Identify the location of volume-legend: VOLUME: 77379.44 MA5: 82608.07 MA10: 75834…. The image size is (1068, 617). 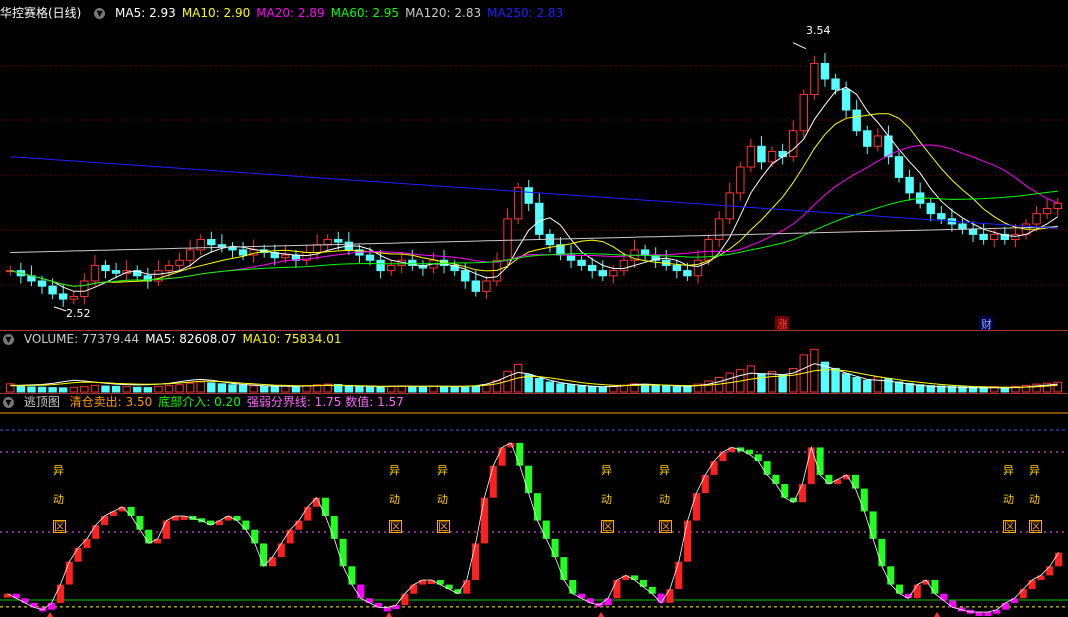
(186, 339).